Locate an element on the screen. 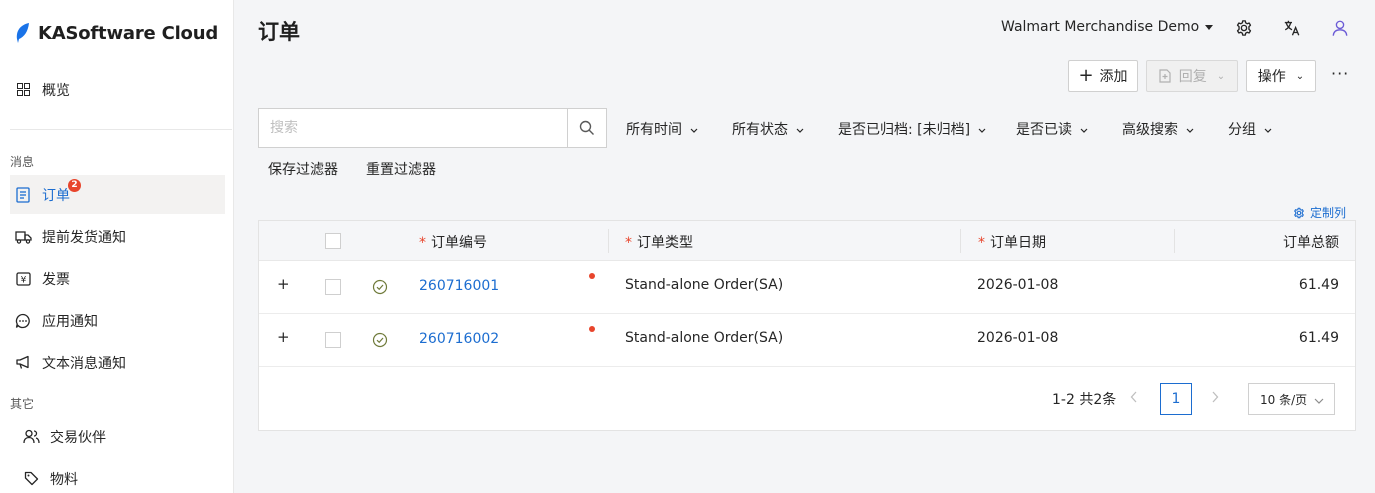 The image size is (1375, 493). sidebar-item-invoice: ¥ 发票 is located at coordinates (117, 278).